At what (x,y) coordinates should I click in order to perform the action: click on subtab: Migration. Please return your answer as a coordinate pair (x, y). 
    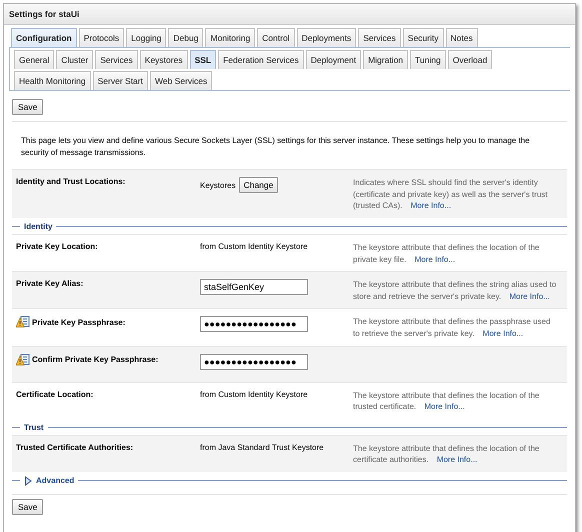
    Looking at the image, I should click on (385, 59).